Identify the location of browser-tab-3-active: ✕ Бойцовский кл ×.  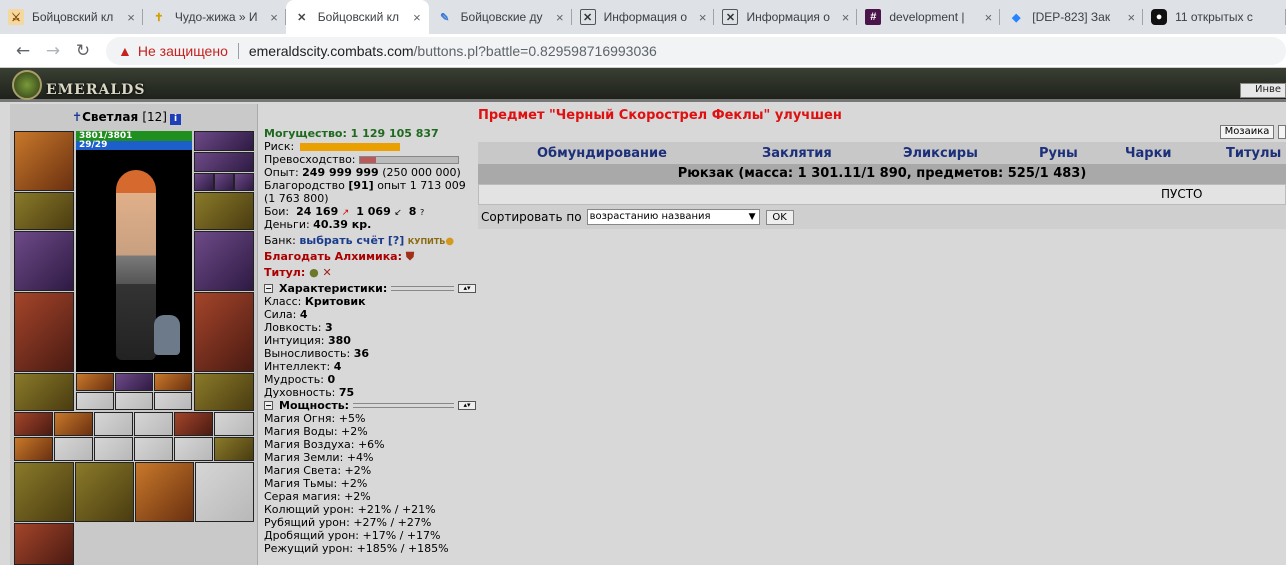
(357, 17).